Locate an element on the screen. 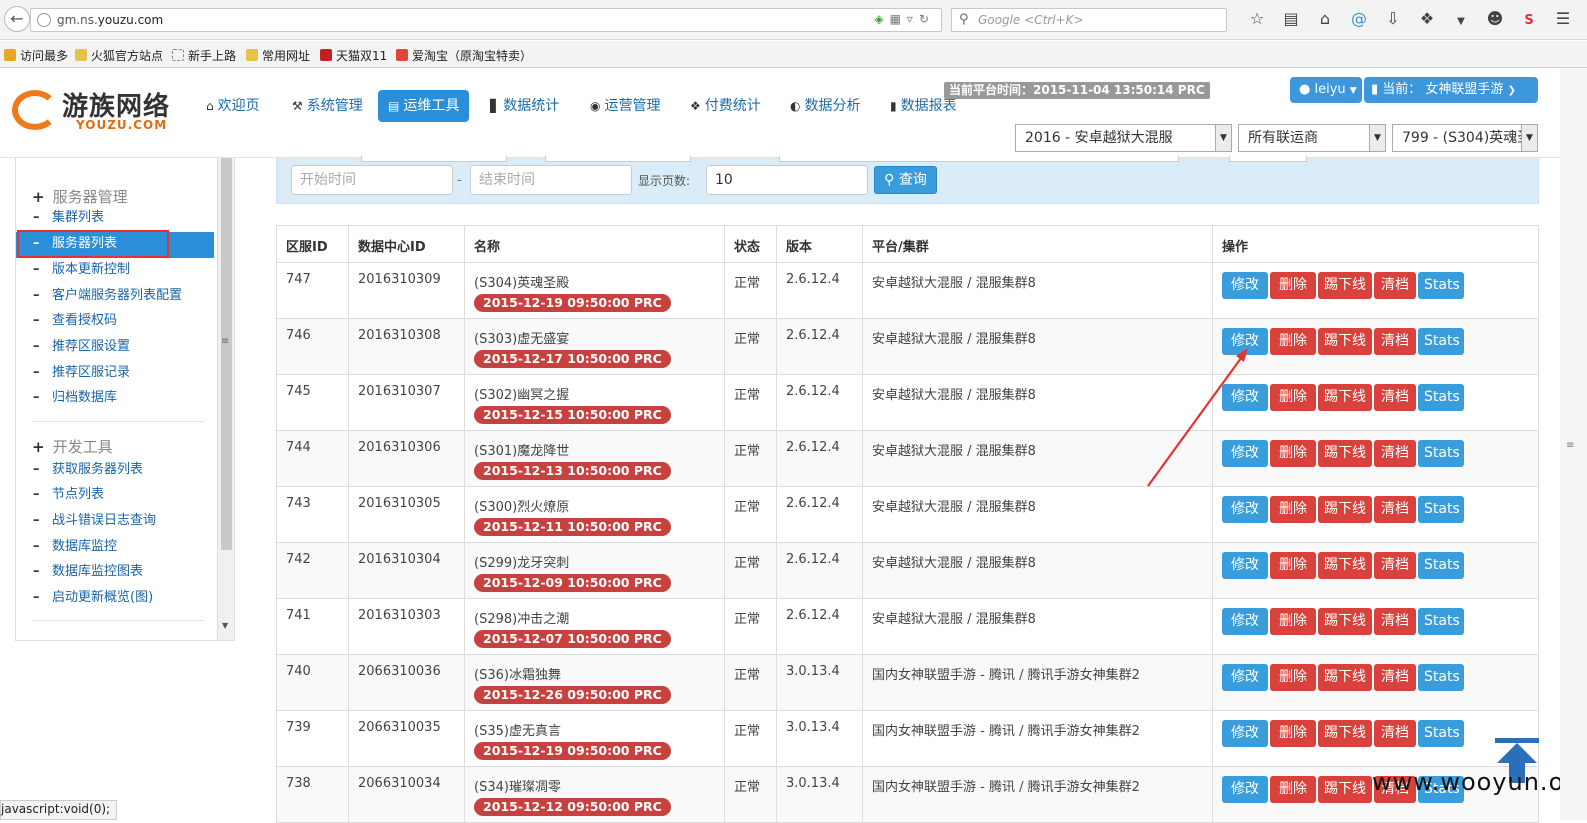  sidebar-scrollbar: ≡ ▼ is located at coordinates (225, 399).